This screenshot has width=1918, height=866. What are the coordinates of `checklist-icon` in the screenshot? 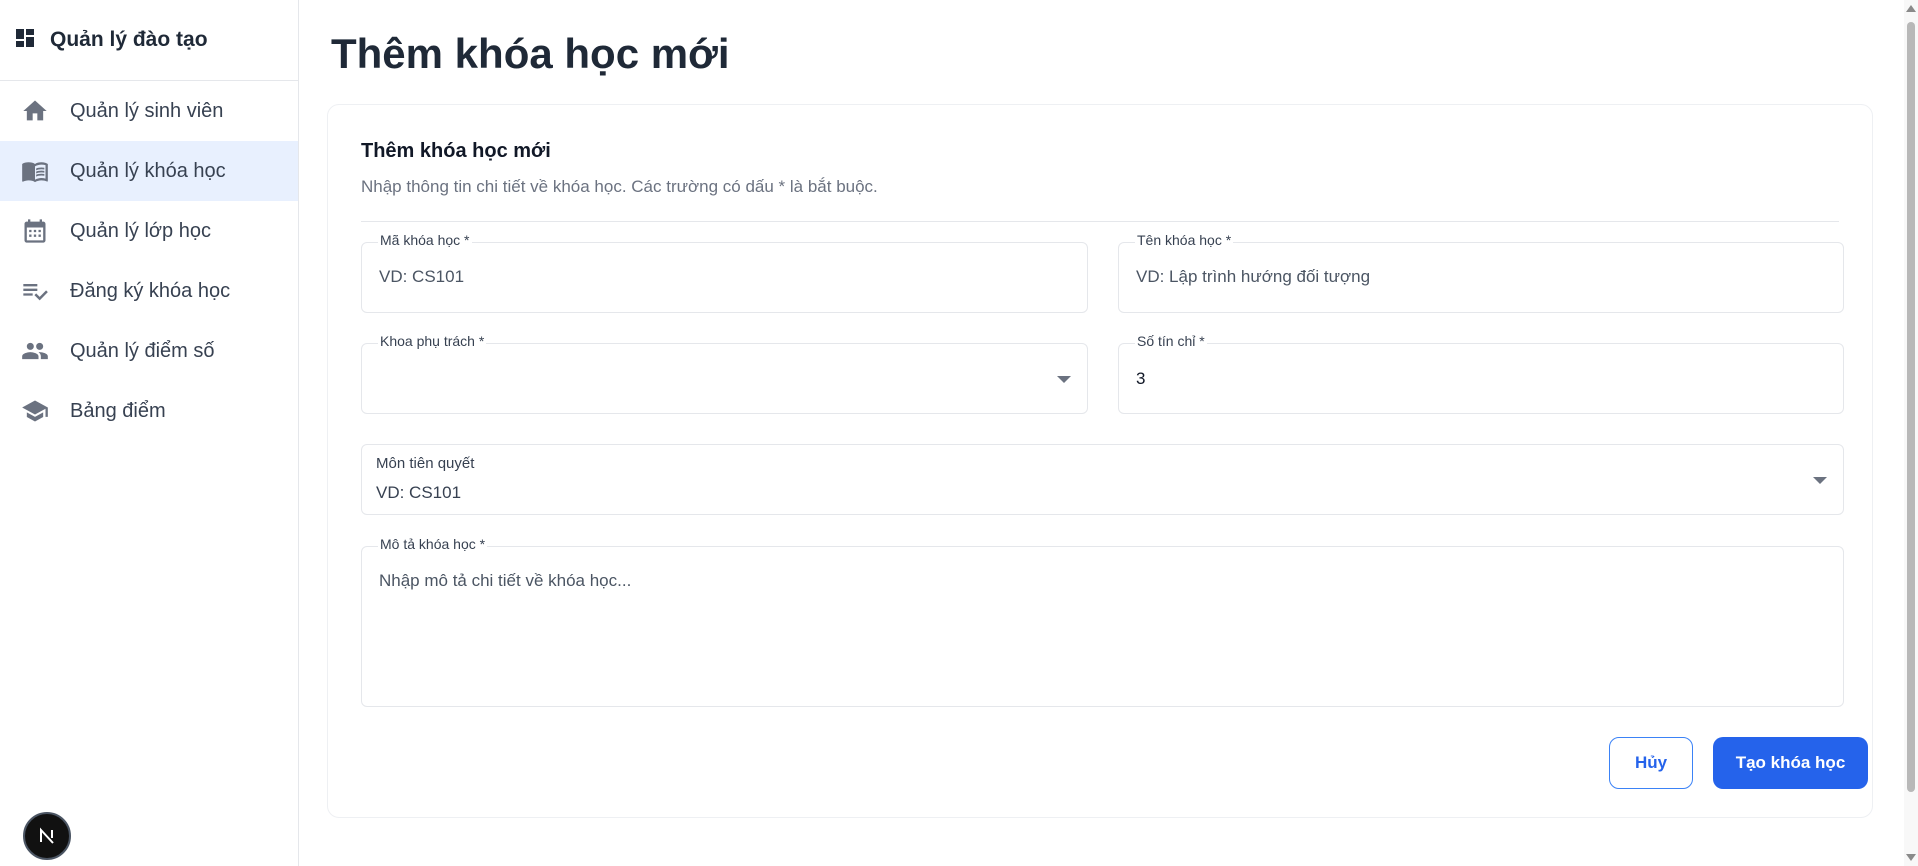 It's located at (35, 291).